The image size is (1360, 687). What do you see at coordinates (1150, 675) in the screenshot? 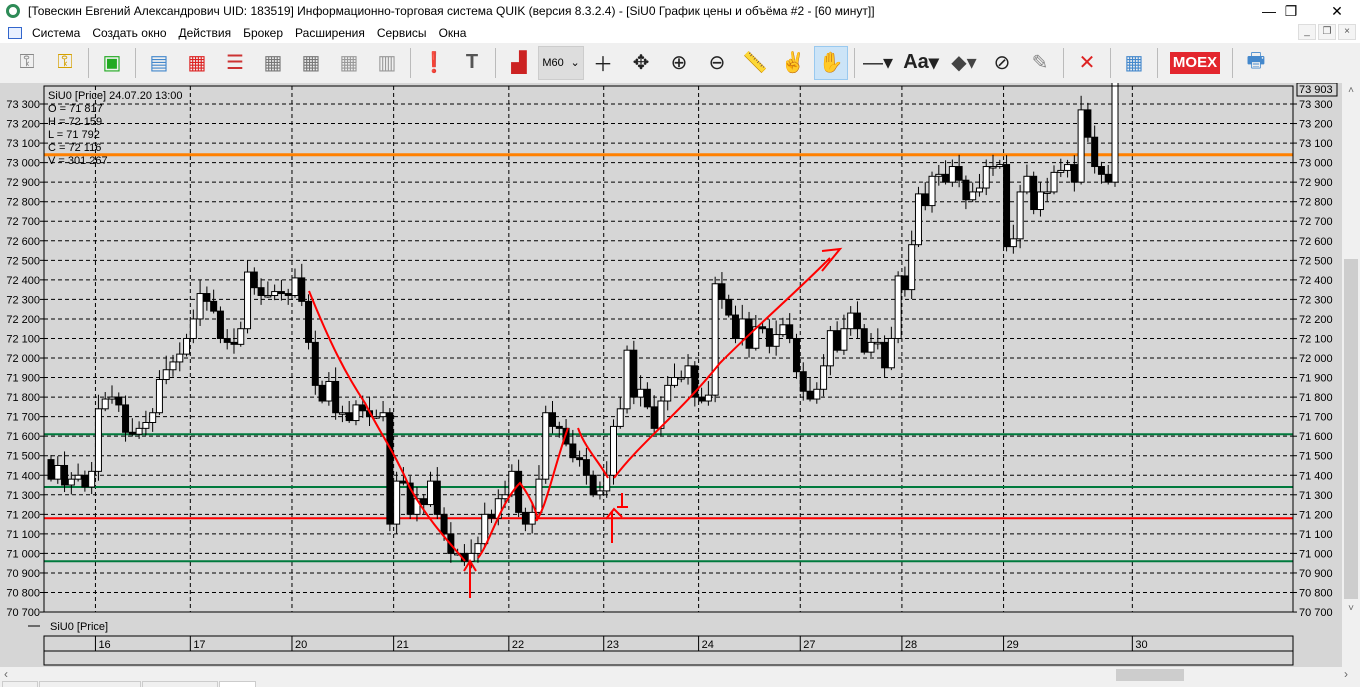
I see `horizontal-scroll-thumb` at bounding box center [1150, 675].